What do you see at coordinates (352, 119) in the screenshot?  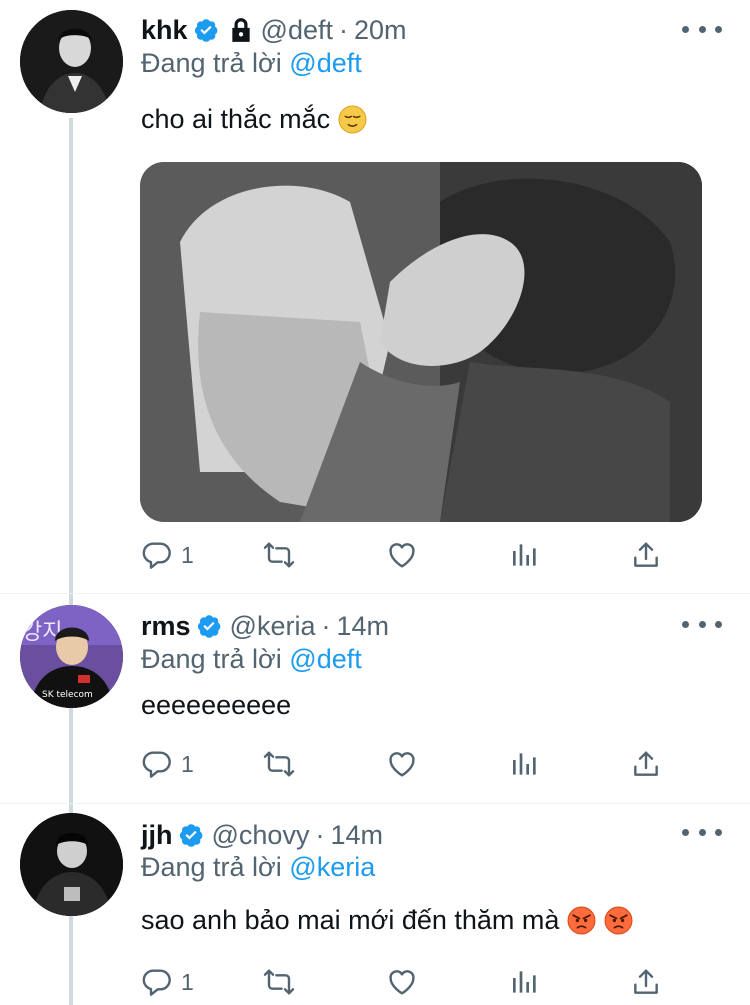 I see `relieved-face-emoji-icon` at bounding box center [352, 119].